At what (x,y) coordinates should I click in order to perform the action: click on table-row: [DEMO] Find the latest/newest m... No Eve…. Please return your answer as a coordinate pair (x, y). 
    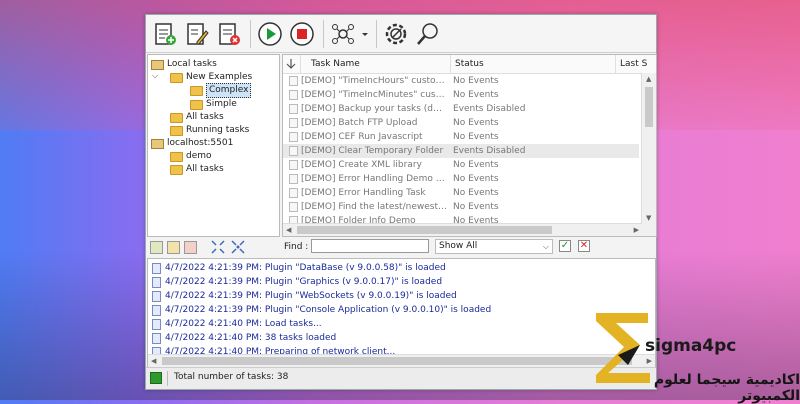
    Looking at the image, I should click on (461, 207).